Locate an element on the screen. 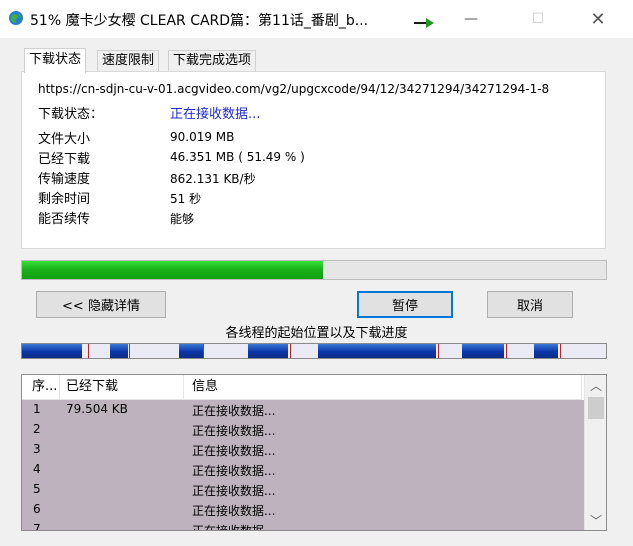  row-index: 4 is located at coordinates (37, 469).